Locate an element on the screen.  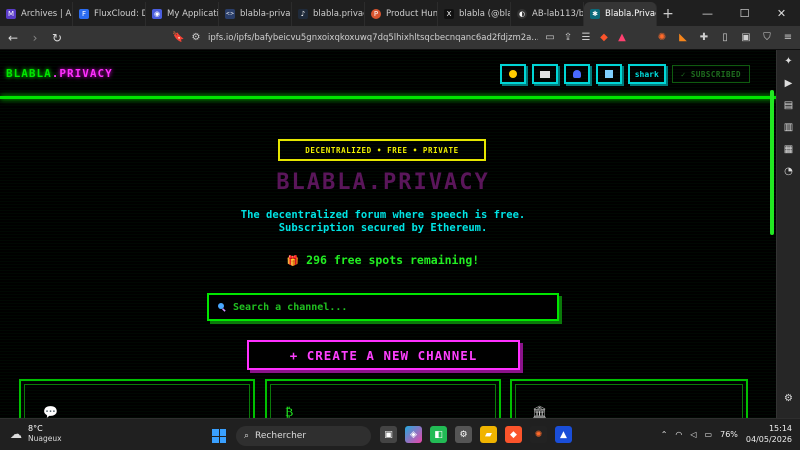
channel-search-input is located at coordinates (383, 307).